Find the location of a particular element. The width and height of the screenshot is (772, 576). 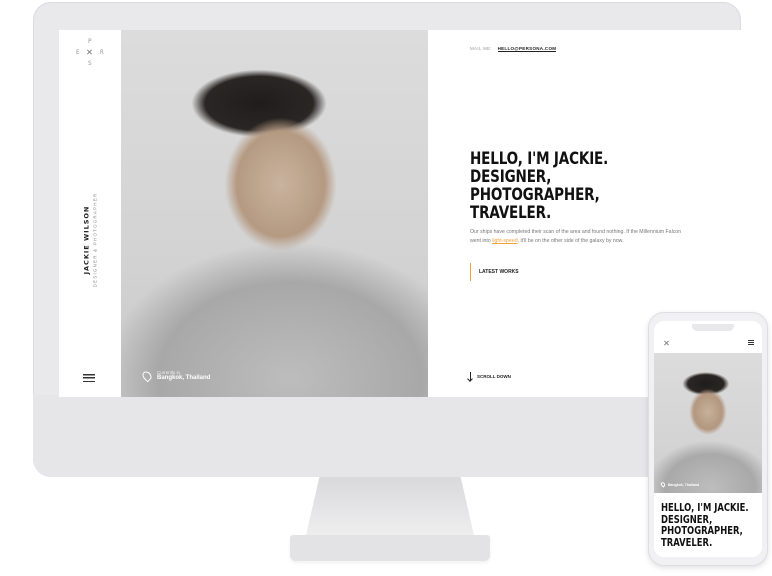

logo-cross-icon is located at coordinates (90, 52).